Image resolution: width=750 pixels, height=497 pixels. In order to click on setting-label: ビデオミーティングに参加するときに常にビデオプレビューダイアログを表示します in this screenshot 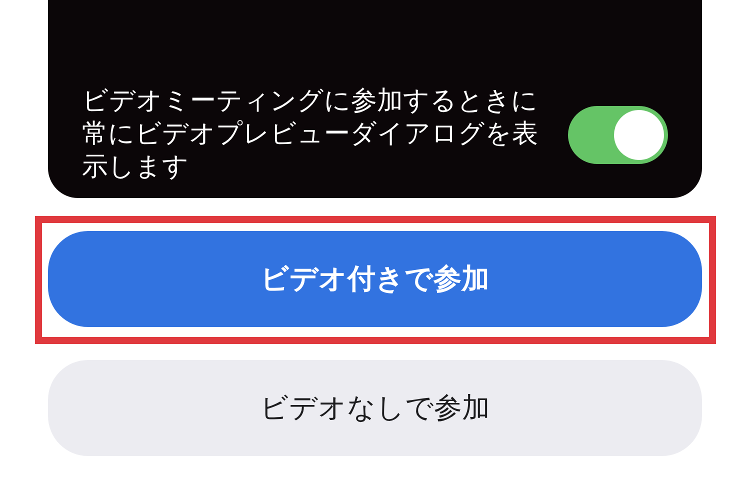, I will do `click(310, 134)`.